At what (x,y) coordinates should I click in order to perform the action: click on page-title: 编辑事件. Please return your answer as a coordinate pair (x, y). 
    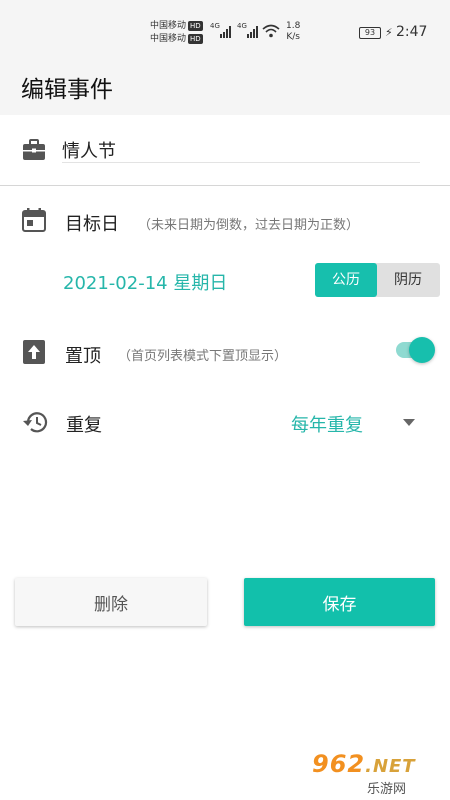
    Looking at the image, I should click on (67, 90).